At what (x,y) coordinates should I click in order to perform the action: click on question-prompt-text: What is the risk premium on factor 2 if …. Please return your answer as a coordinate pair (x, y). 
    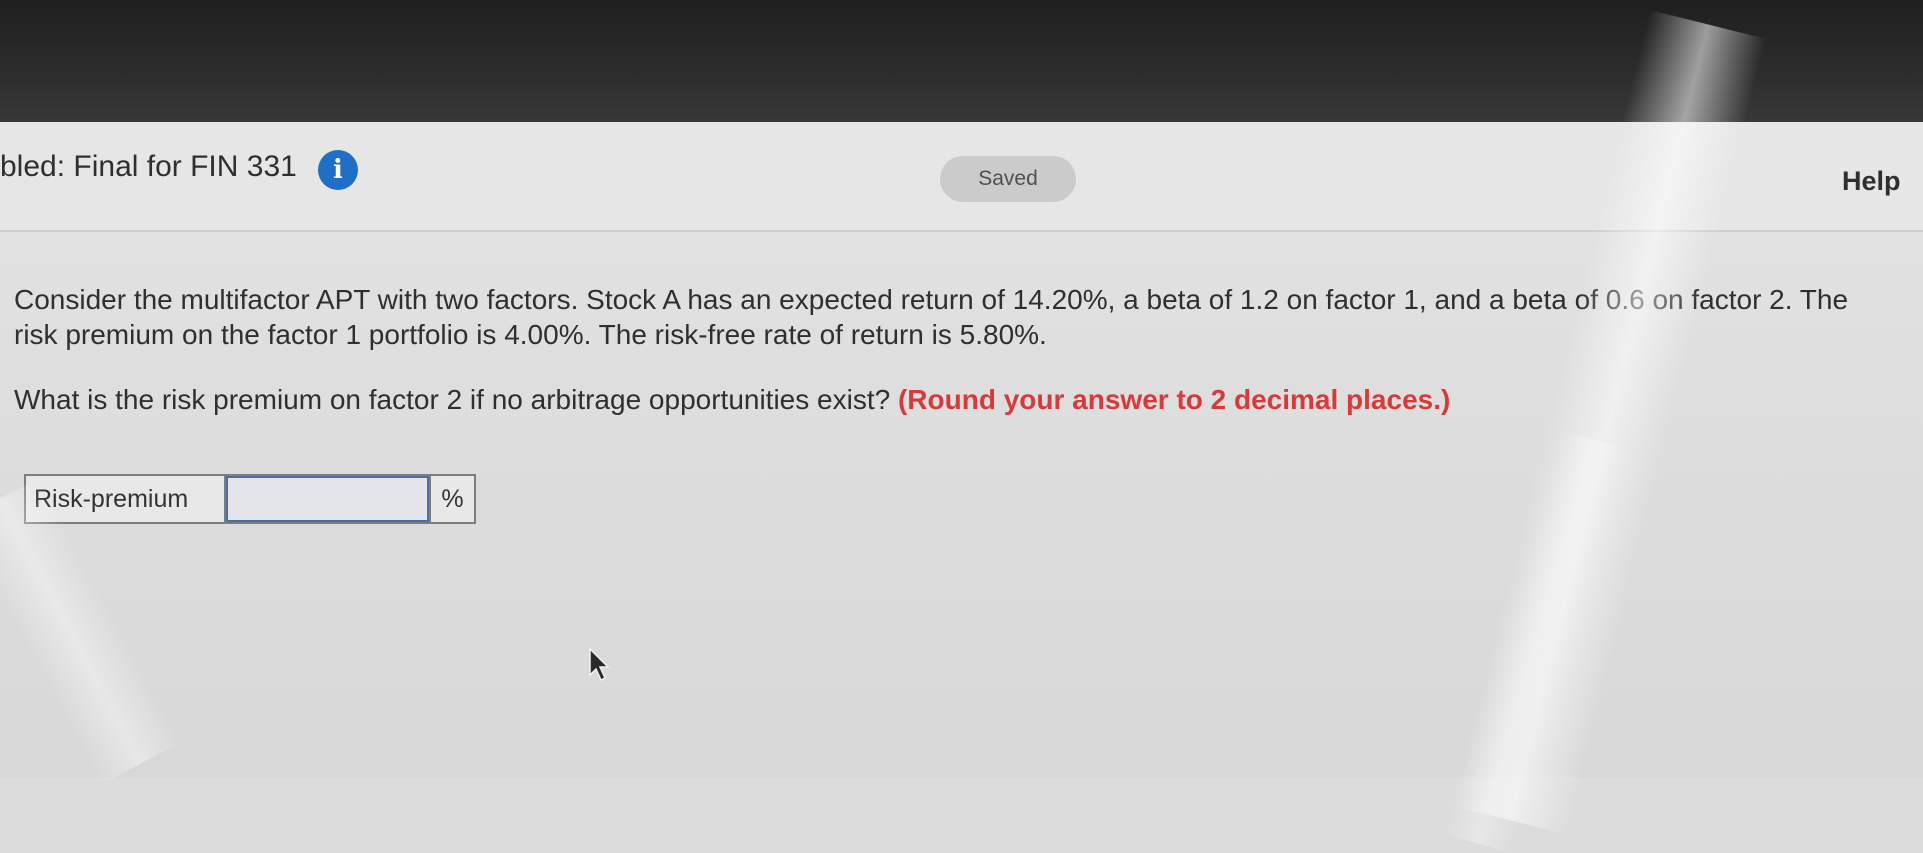
    Looking at the image, I should click on (452, 399).